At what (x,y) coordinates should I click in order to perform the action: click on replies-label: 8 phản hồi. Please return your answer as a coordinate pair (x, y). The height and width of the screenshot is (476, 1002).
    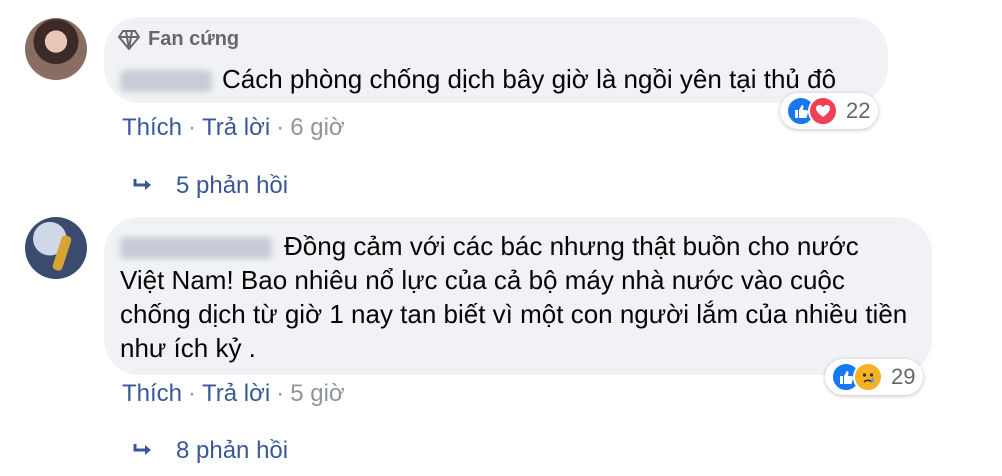
    Looking at the image, I should click on (232, 451).